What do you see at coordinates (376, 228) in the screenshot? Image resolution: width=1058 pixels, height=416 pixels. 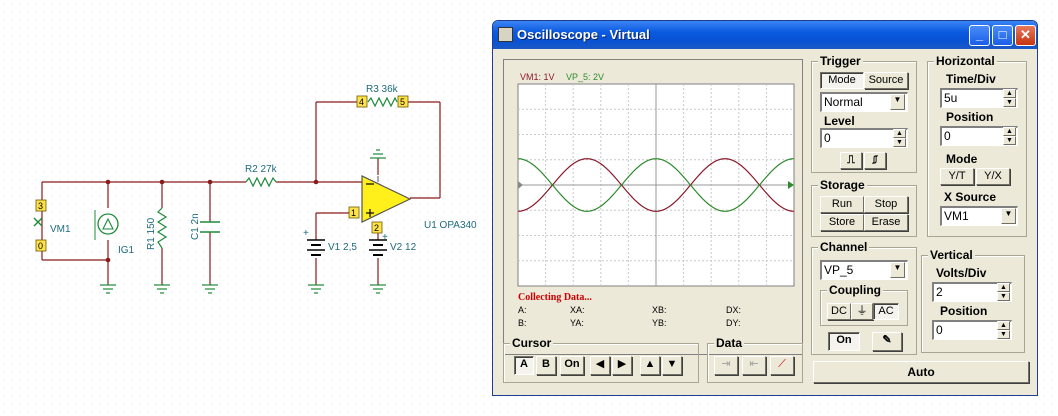 I see `v2-pin: 2` at bounding box center [376, 228].